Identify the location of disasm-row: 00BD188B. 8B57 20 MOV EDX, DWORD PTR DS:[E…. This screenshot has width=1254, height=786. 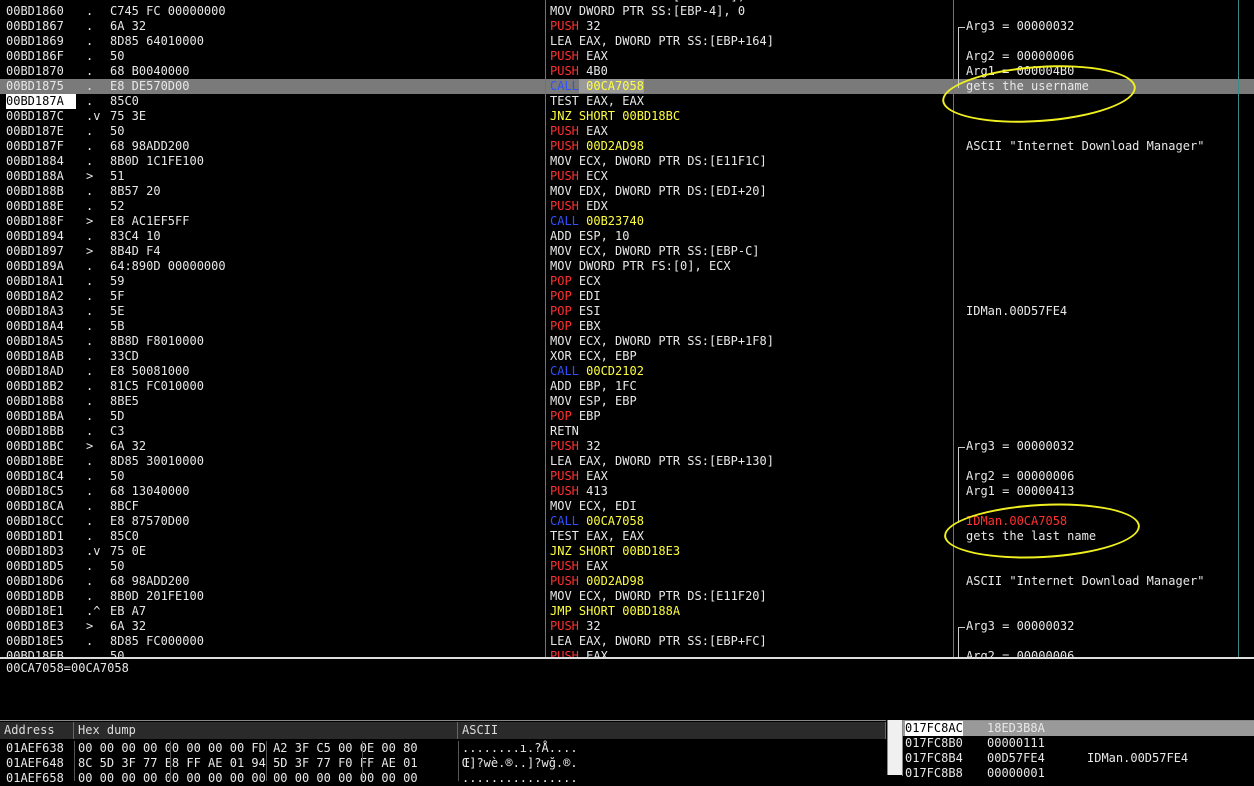
(627, 191).